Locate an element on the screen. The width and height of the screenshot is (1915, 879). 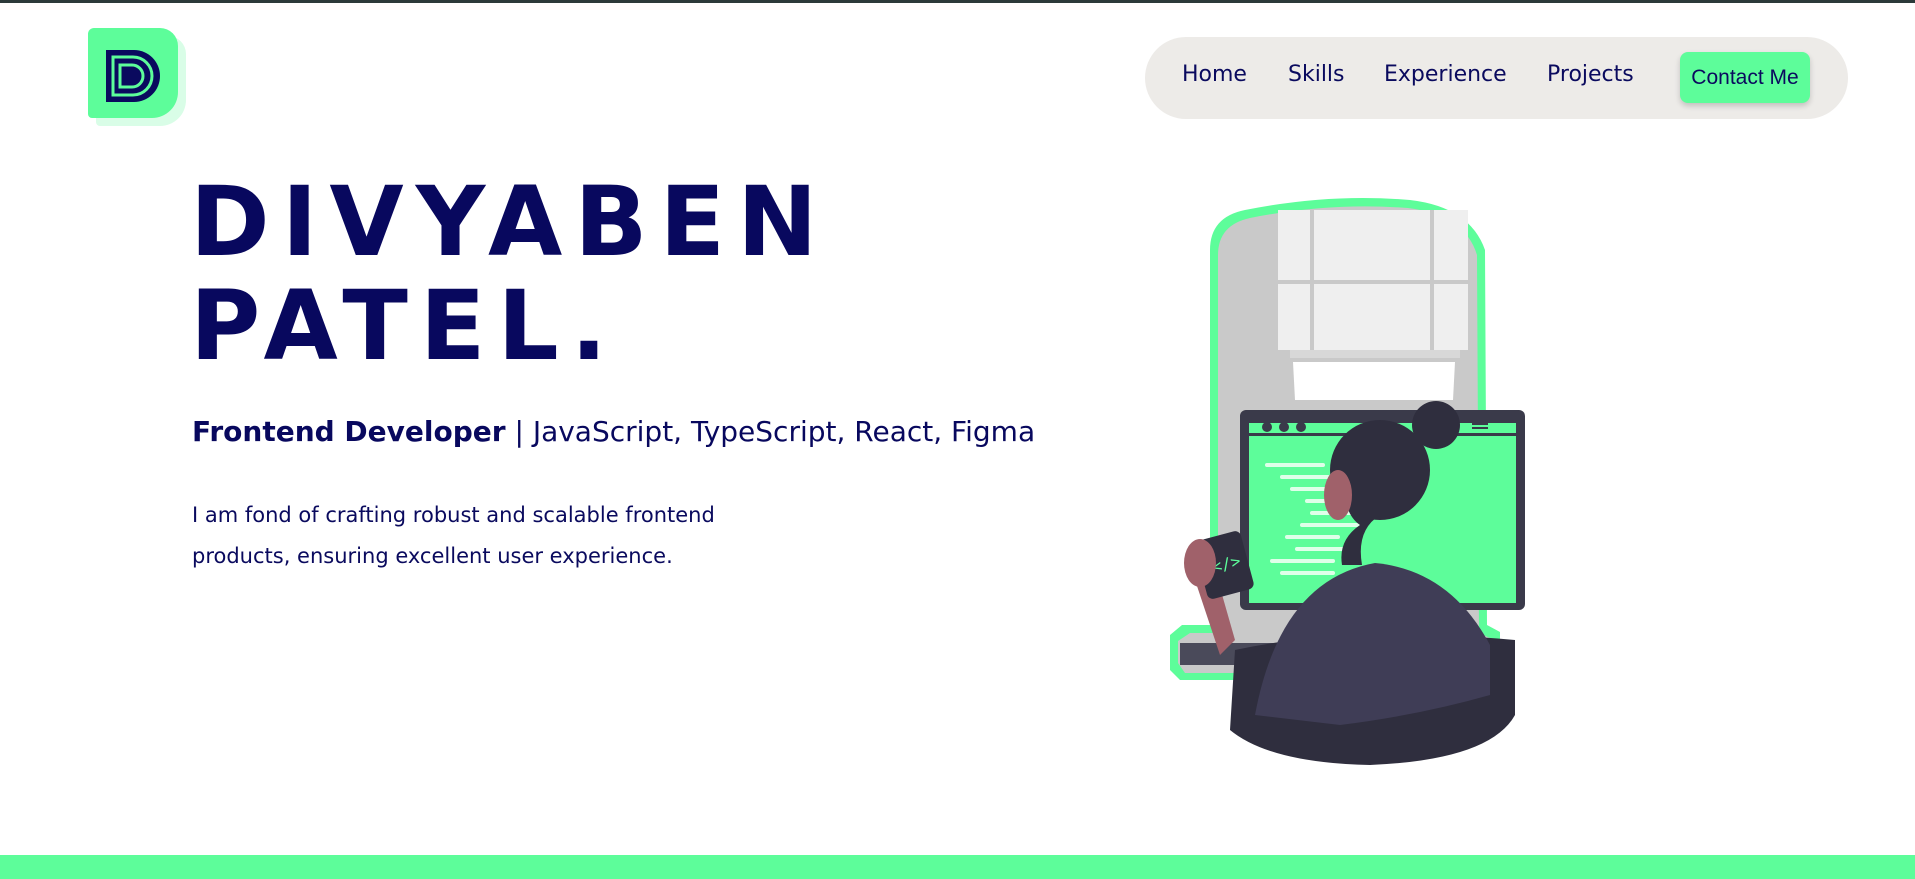
nav-skills: Skills is located at coordinates (1316, 74).